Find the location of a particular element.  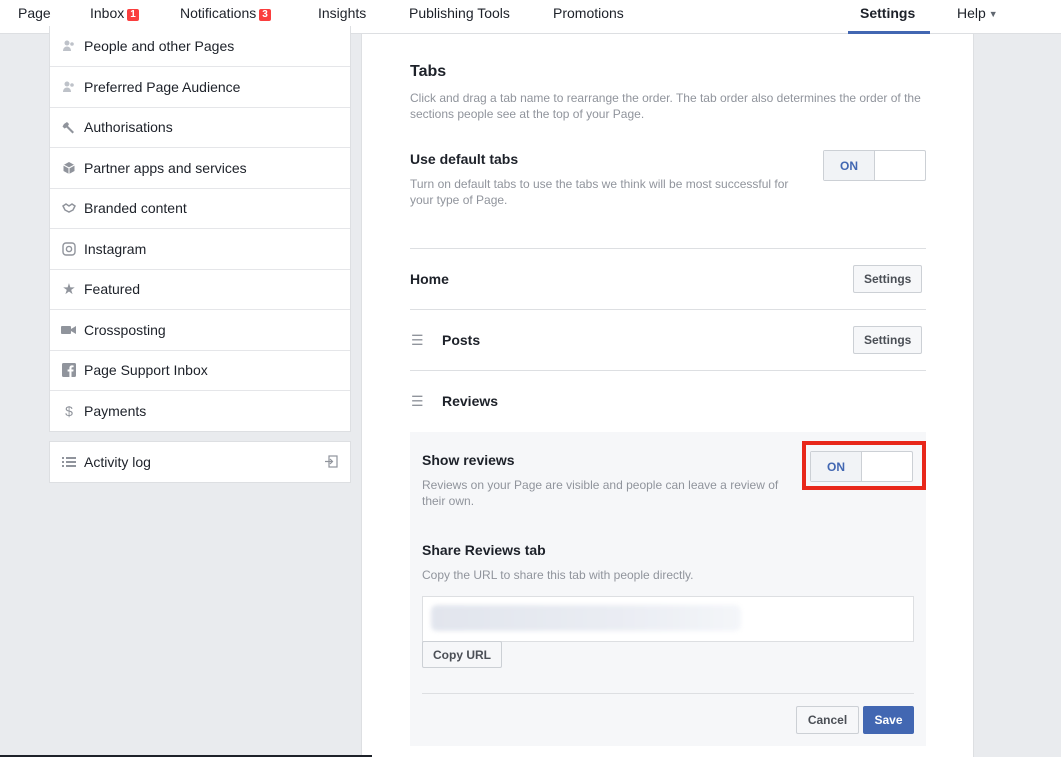

highlight-box is located at coordinates (864, 465).